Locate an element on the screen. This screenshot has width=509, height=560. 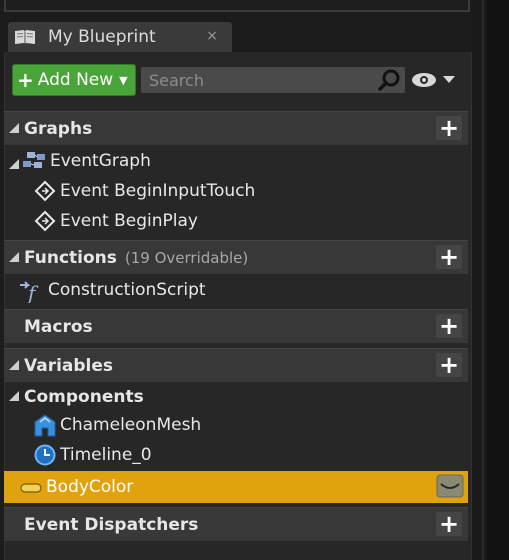
view-options-button is located at coordinates (435, 80).